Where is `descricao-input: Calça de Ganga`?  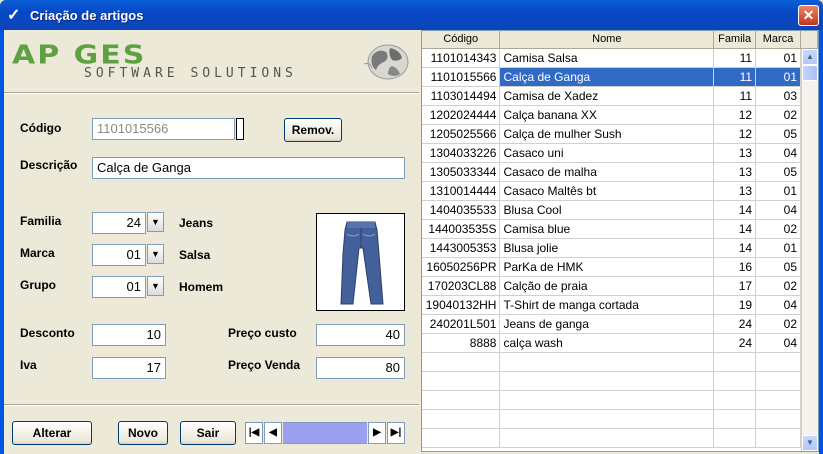
descricao-input: Calça de Ganga is located at coordinates (248, 168).